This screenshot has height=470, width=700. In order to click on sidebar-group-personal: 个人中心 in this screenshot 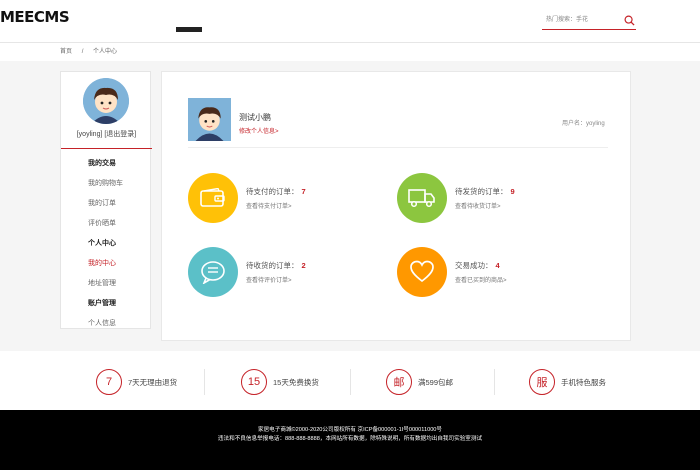, I will do `click(102, 243)`.